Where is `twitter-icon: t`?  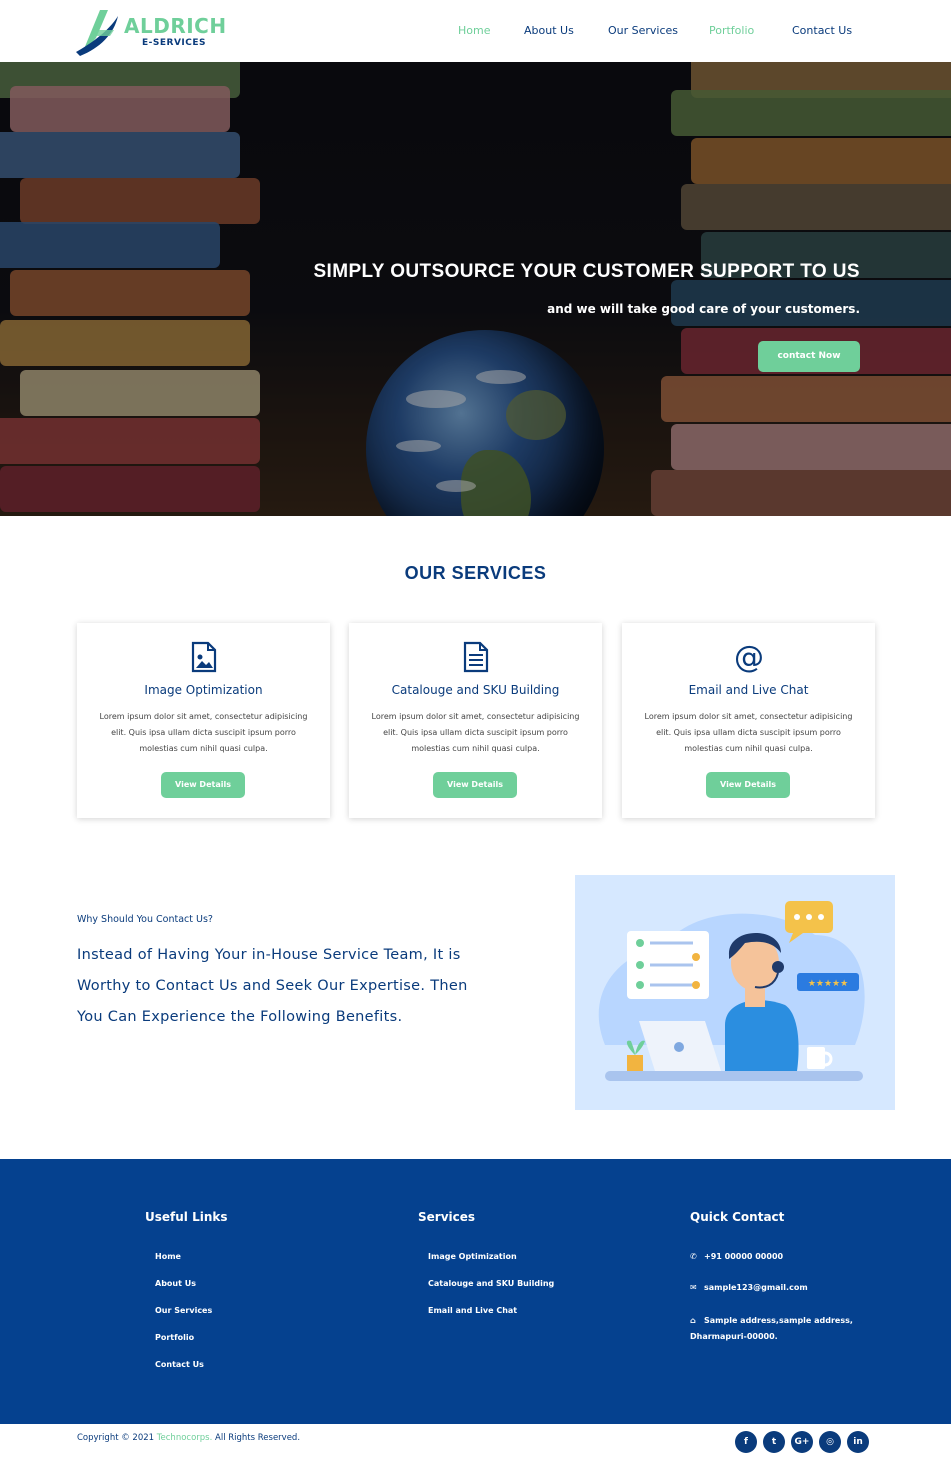
twitter-icon: t is located at coordinates (774, 1442).